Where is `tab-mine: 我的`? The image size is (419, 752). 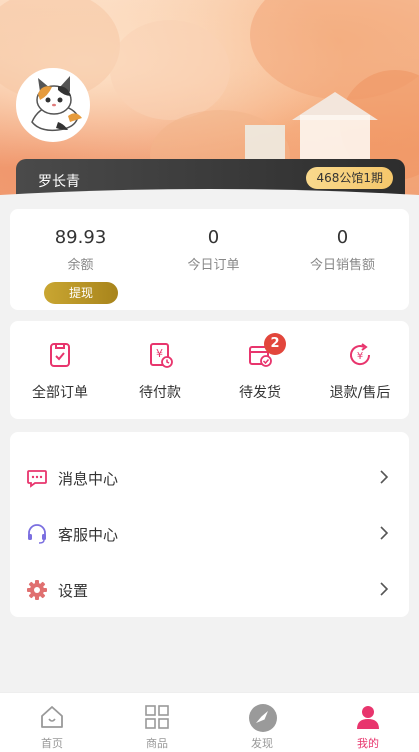 tab-mine: 我的 is located at coordinates (368, 727).